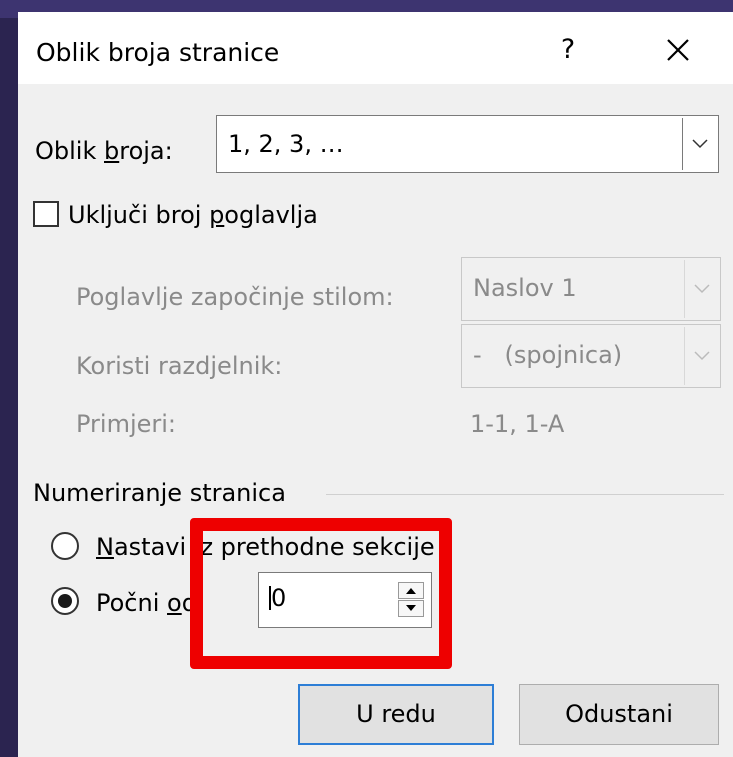  I want to click on examples-label: Primjeri:, so click(126, 424).